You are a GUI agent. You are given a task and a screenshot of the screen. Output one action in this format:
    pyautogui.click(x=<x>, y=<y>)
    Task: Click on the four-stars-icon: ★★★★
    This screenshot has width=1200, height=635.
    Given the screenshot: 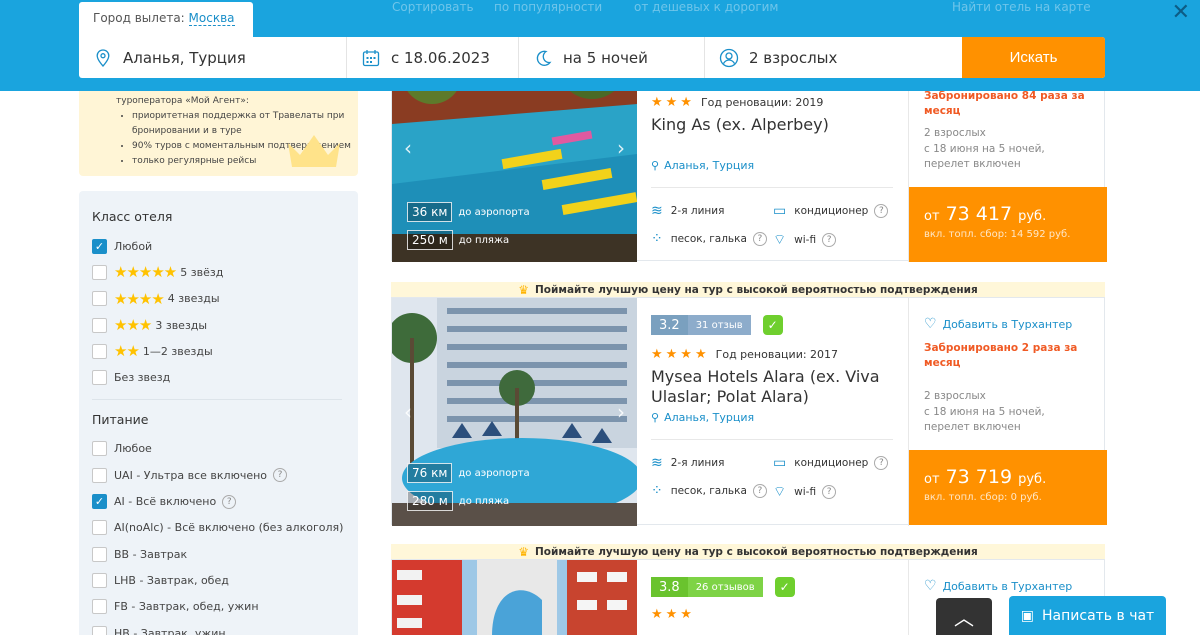 What is the action you would take?
    pyautogui.click(x=139, y=298)
    